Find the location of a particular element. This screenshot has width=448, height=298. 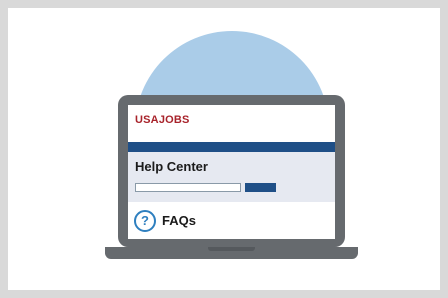

search-input is located at coordinates (188, 187).